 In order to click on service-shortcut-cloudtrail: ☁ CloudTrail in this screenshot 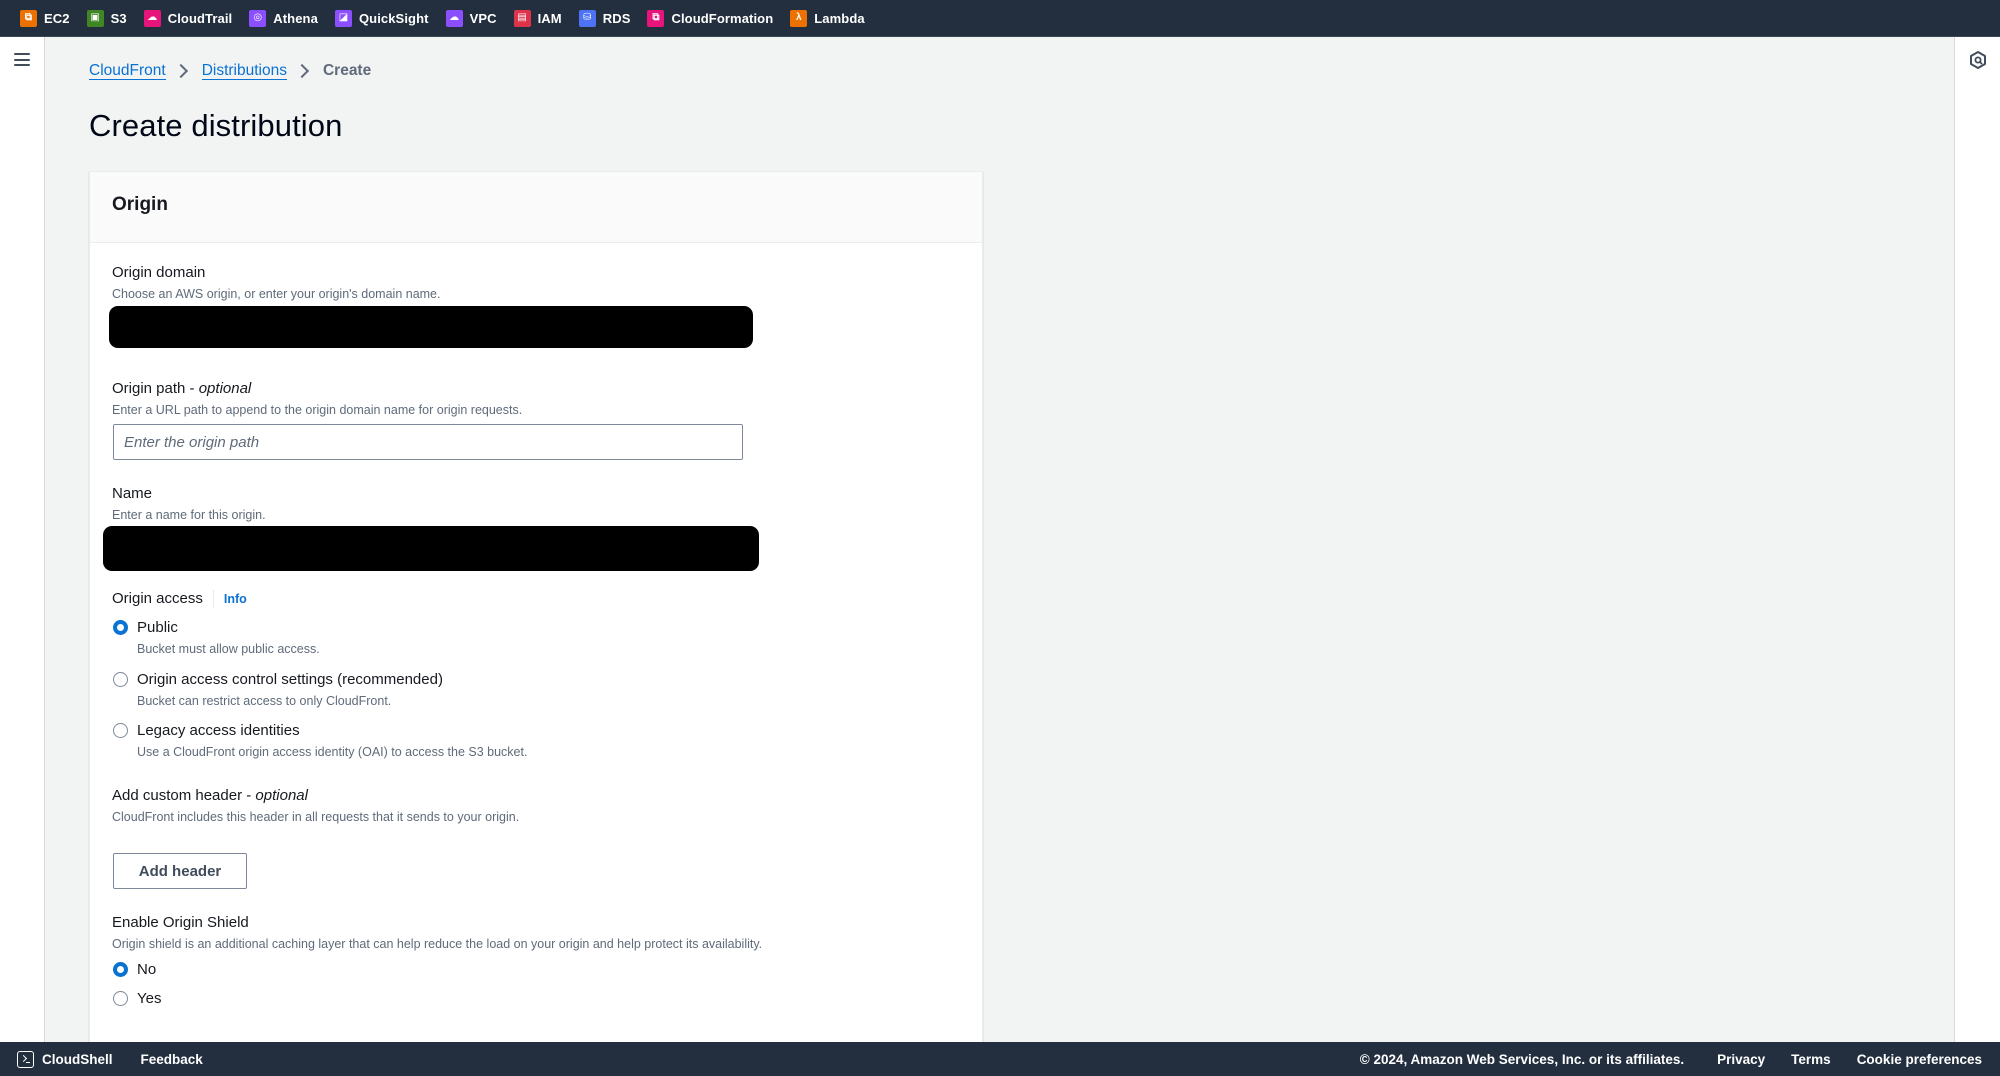, I will do `click(188, 18)`.